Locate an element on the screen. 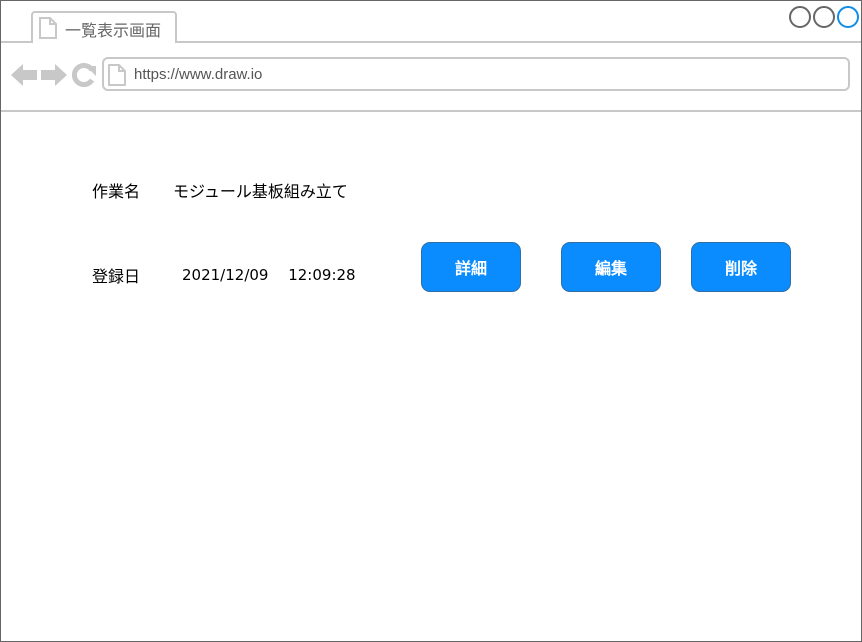  detail-button: 詳細 is located at coordinates (471, 267).